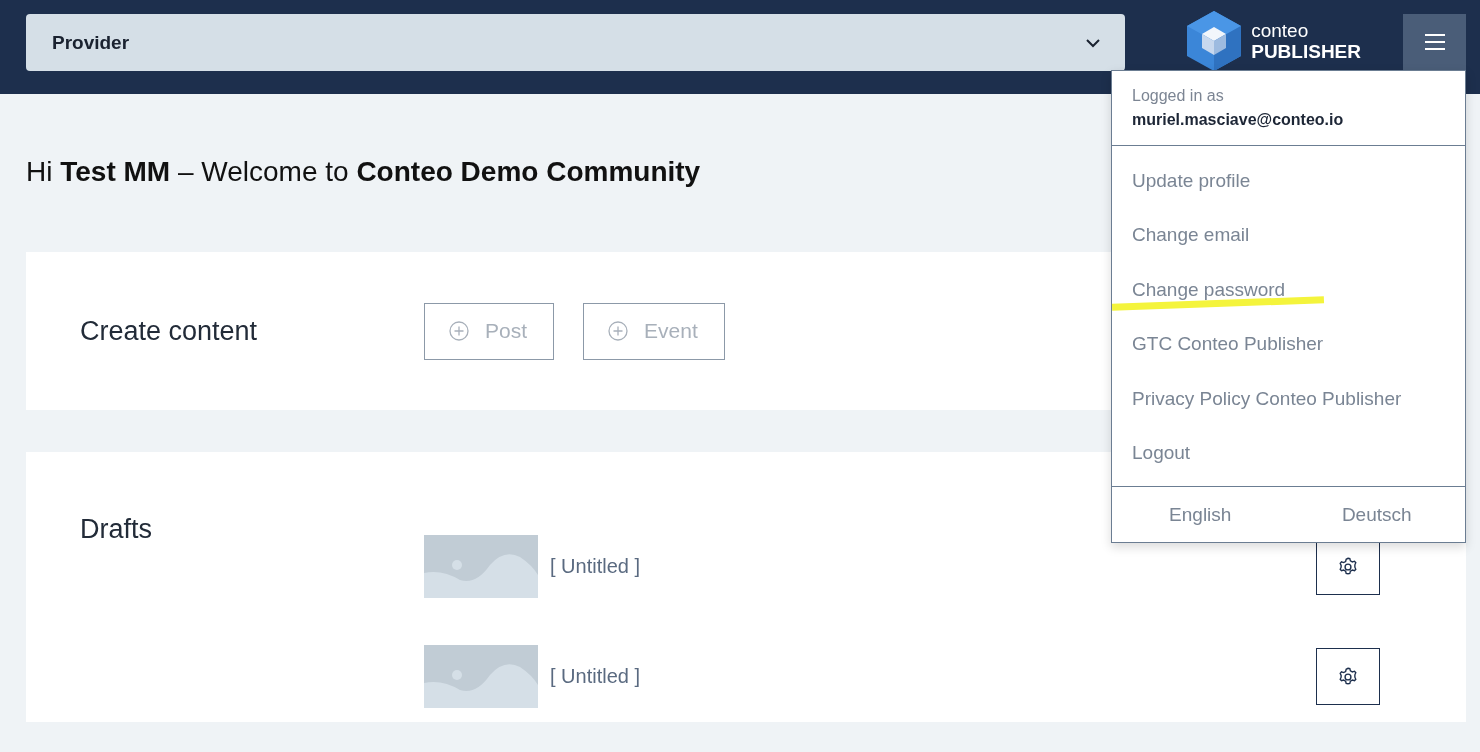 The image size is (1480, 752). What do you see at coordinates (1288, 453) in the screenshot?
I see `menu-item: Logout` at bounding box center [1288, 453].